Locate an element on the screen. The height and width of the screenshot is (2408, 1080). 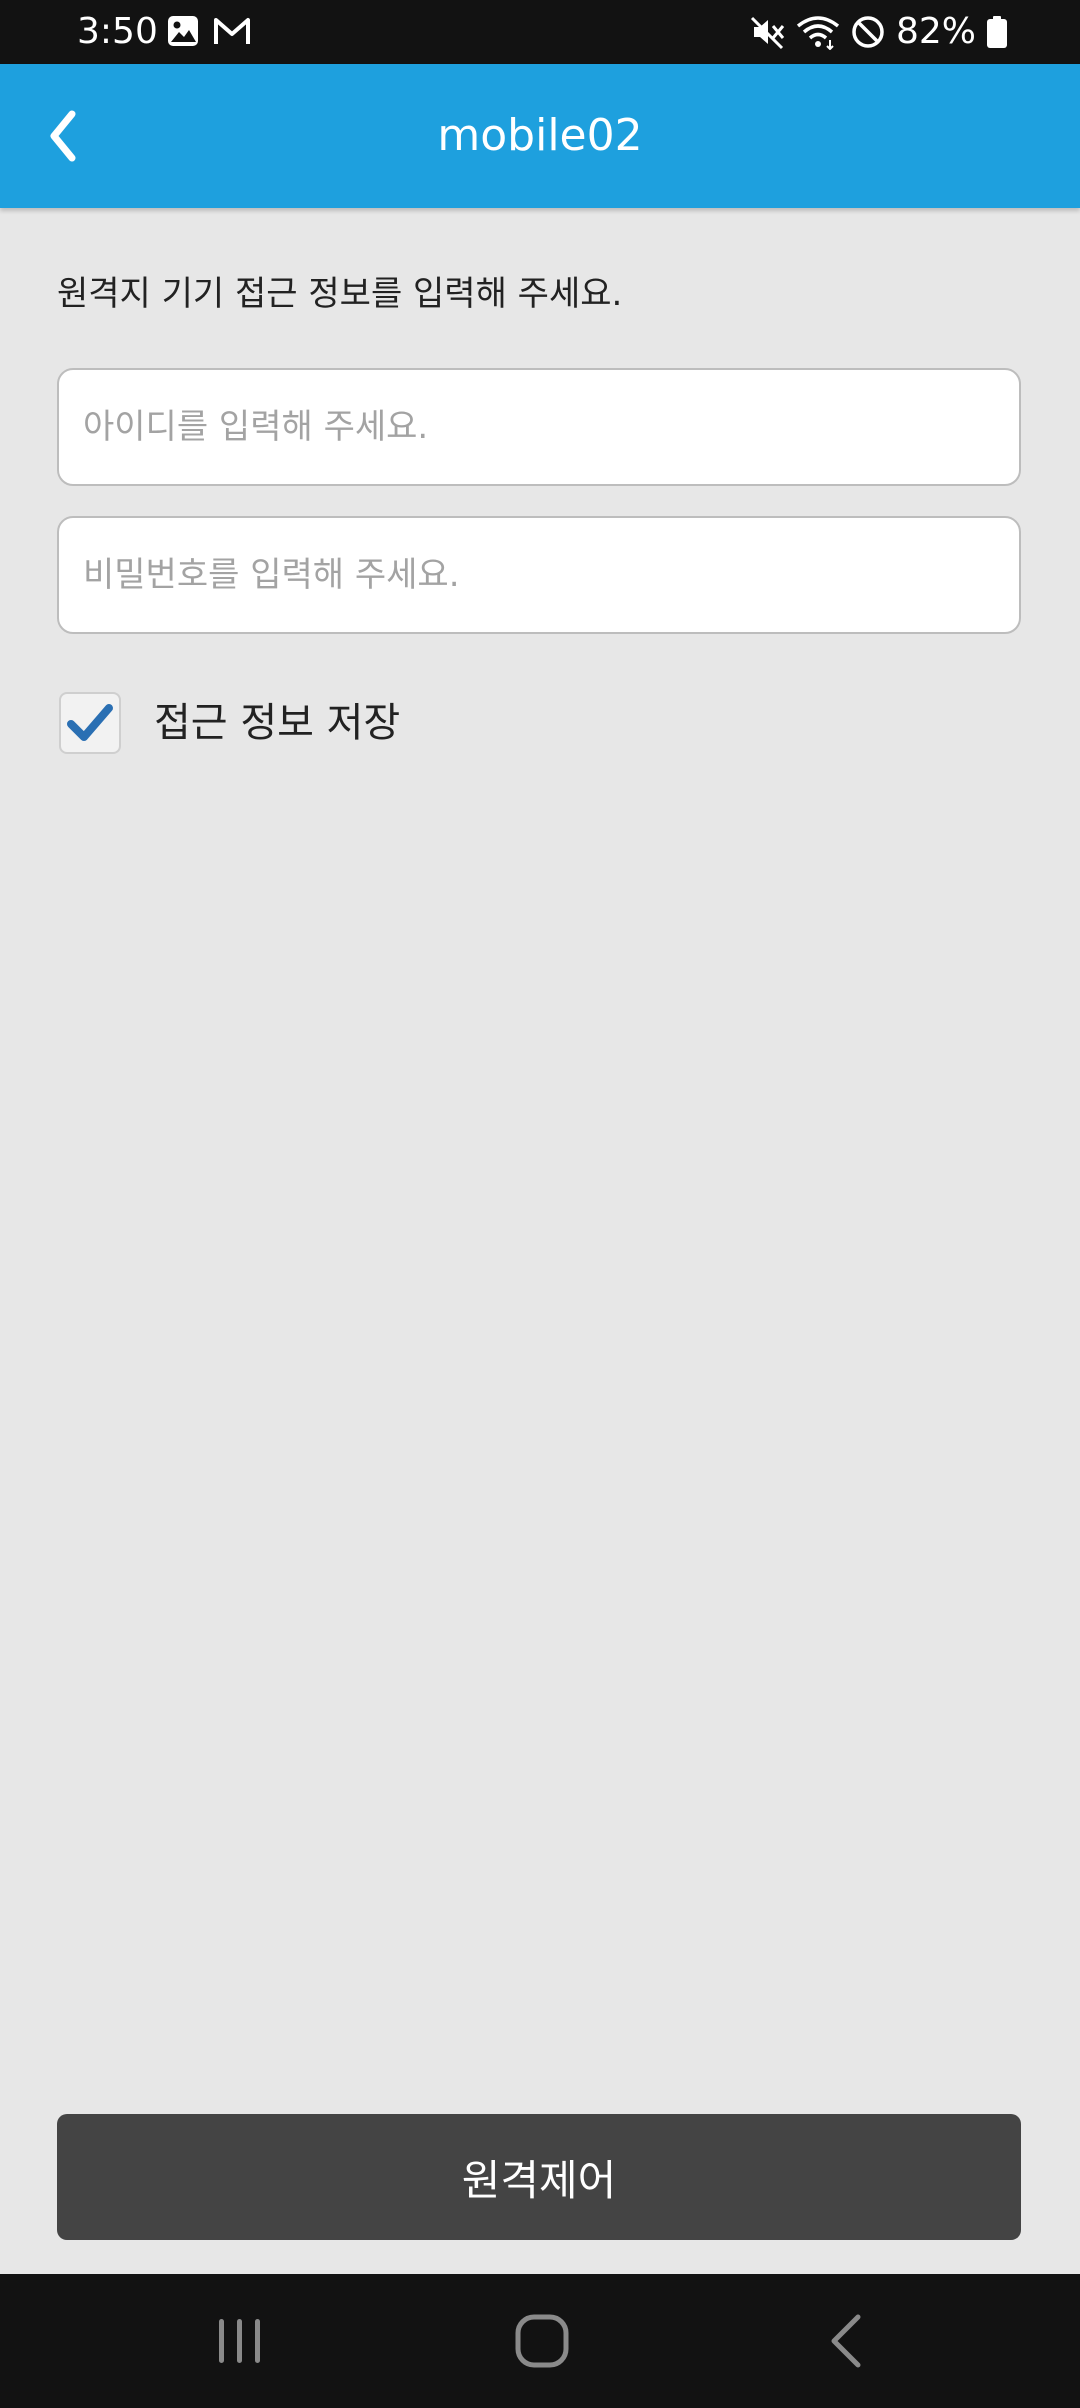
status-bar: 3:50 82% is located at coordinates (540, 32).